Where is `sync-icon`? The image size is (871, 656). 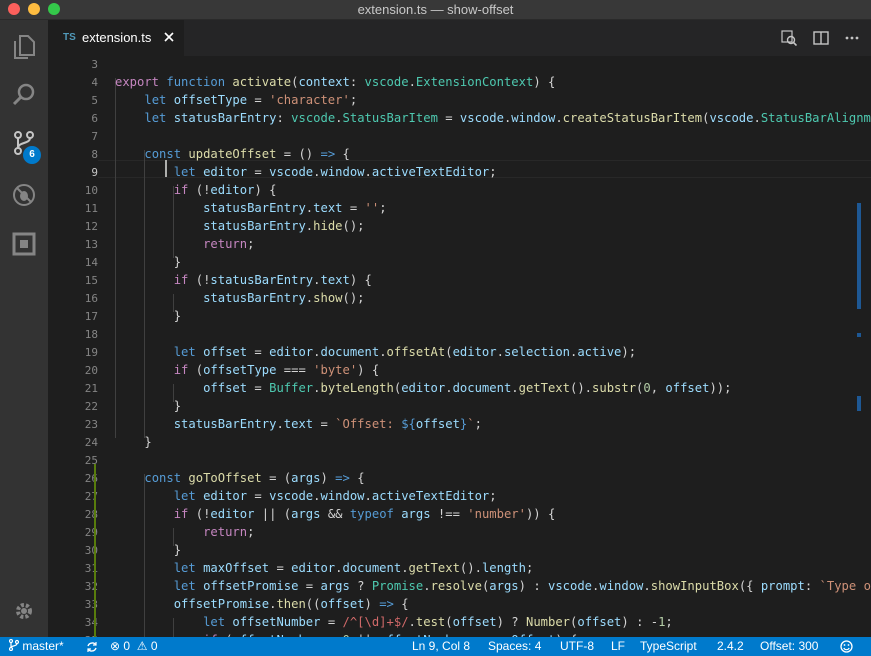 sync-icon is located at coordinates (92, 647).